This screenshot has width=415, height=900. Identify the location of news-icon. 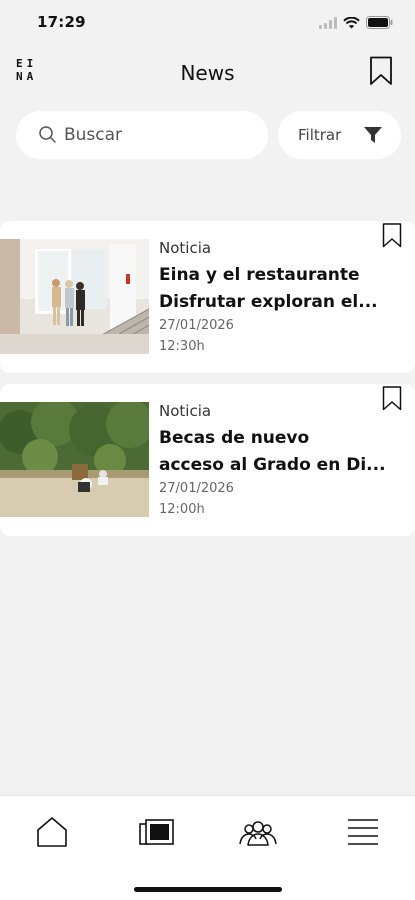
(156, 832).